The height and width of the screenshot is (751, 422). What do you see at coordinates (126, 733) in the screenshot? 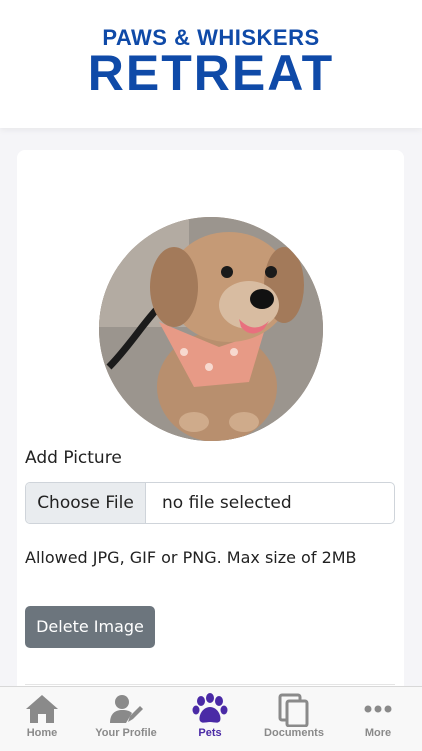
I see `tab-your-profile-label: Your Profile` at bounding box center [126, 733].